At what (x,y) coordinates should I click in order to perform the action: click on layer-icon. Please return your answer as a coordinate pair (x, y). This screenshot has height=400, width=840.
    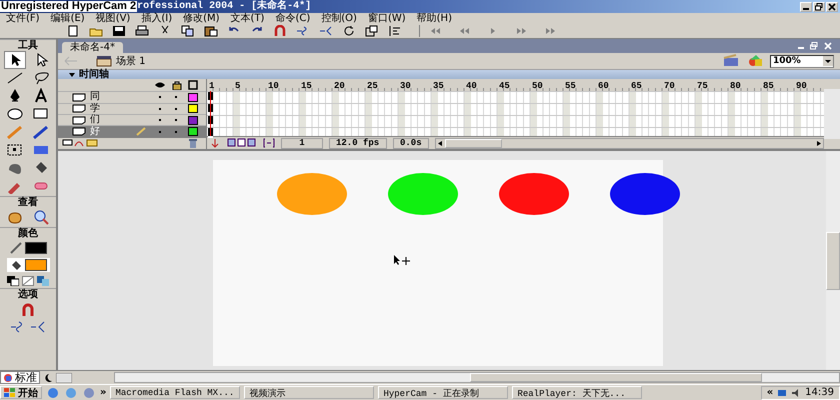
    Looking at the image, I should click on (79, 131).